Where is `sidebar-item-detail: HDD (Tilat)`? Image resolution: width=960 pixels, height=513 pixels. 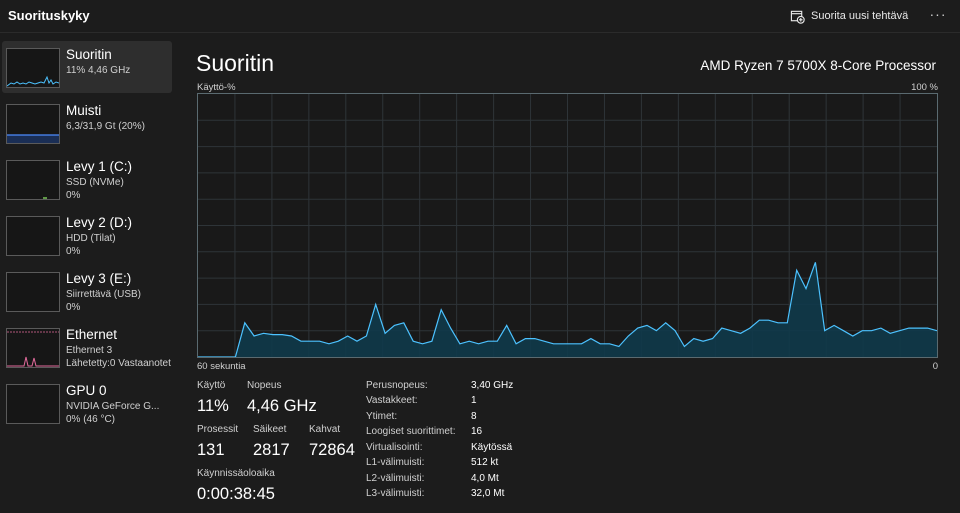 sidebar-item-detail: HDD (Tilat) is located at coordinates (91, 238).